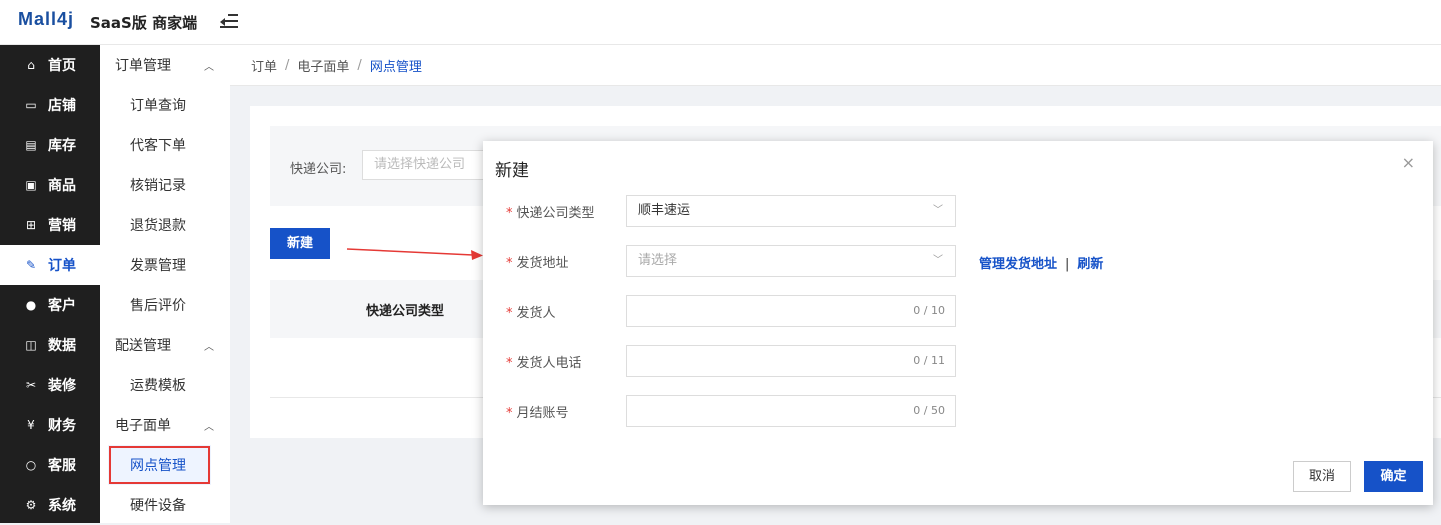 Image resolution: width=1441 pixels, height=525 pixels. Describe the element at coordinates (1322, 476) in the screenshot. I see `cancel-button: 取消` at that location.